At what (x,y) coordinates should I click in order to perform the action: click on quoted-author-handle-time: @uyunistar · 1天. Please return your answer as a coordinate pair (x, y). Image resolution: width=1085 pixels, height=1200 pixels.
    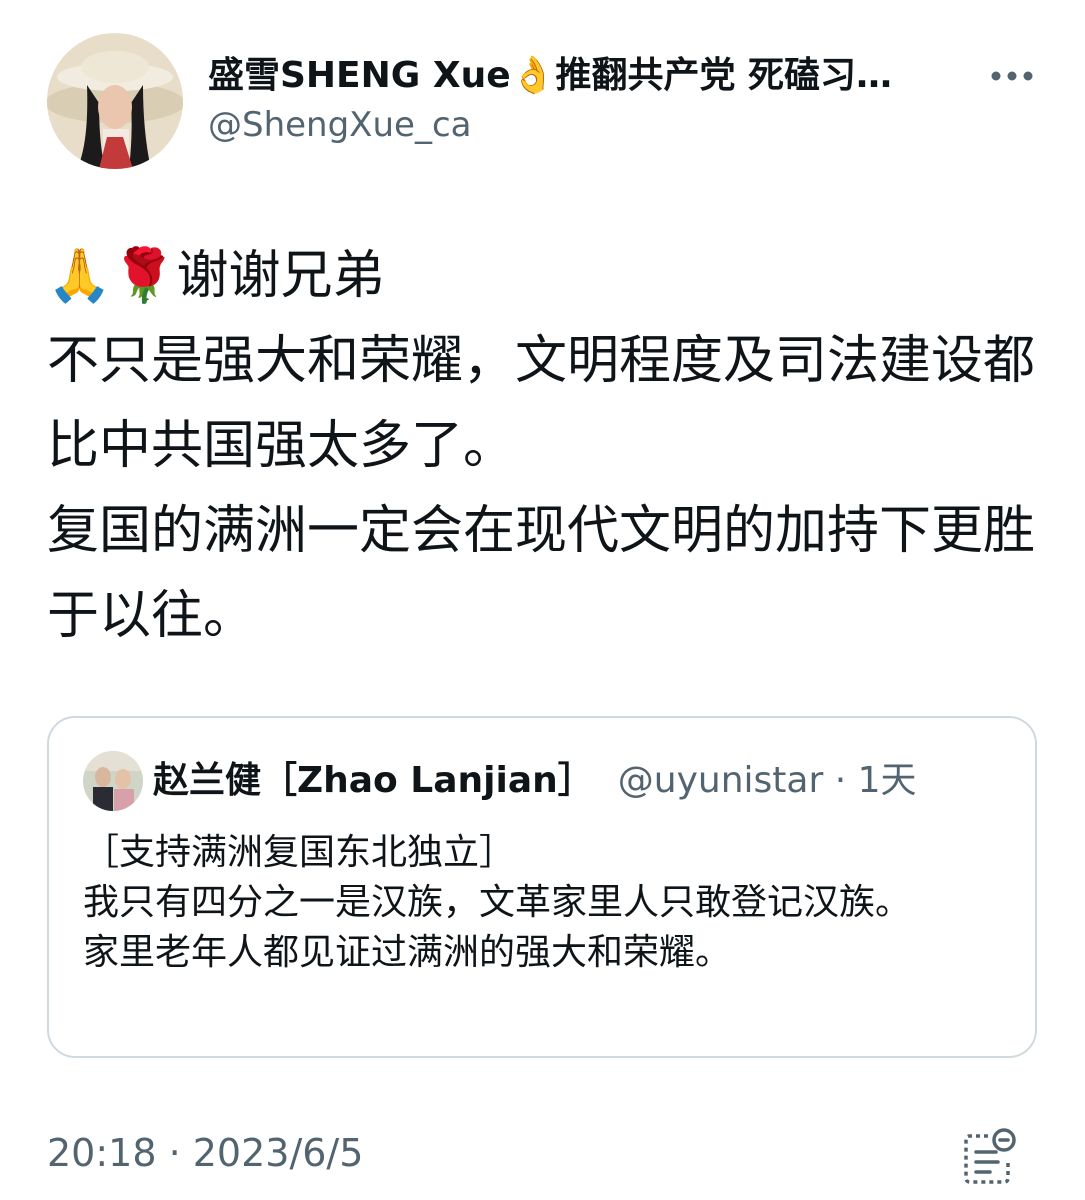
    Looking at the image, I should click on (767, 780).